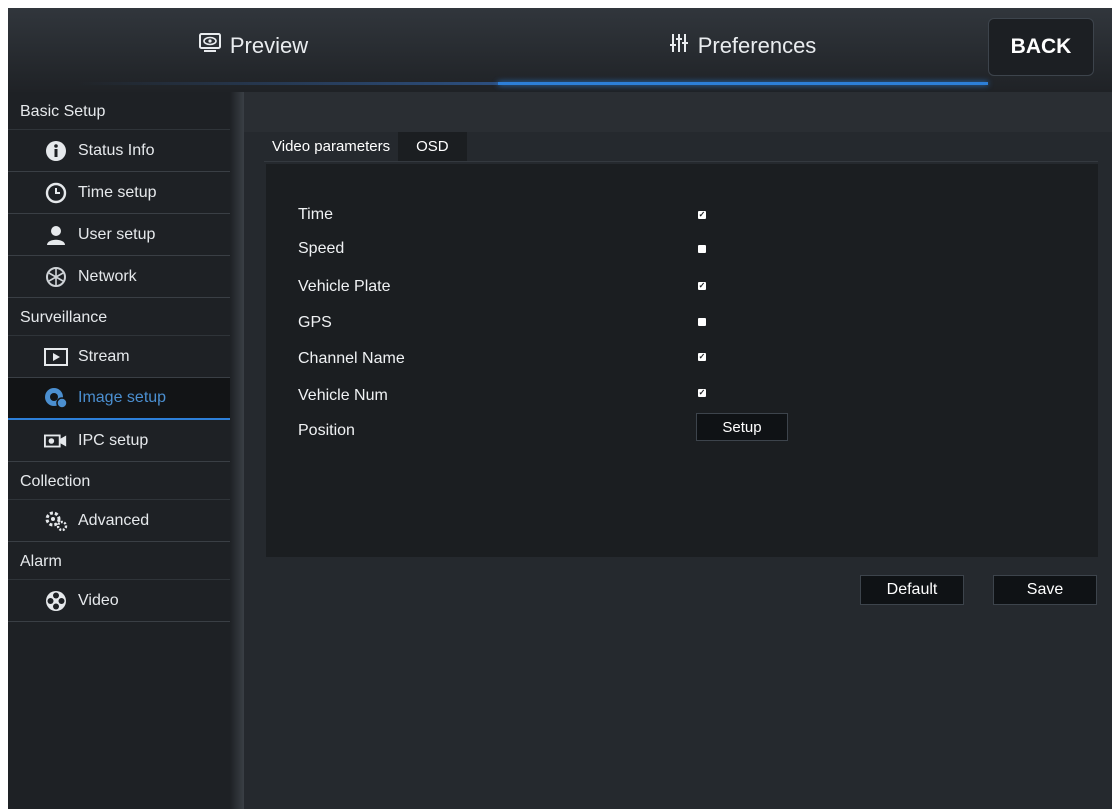  I want to click on sidebar-edge-shadow, so click(237, 450).